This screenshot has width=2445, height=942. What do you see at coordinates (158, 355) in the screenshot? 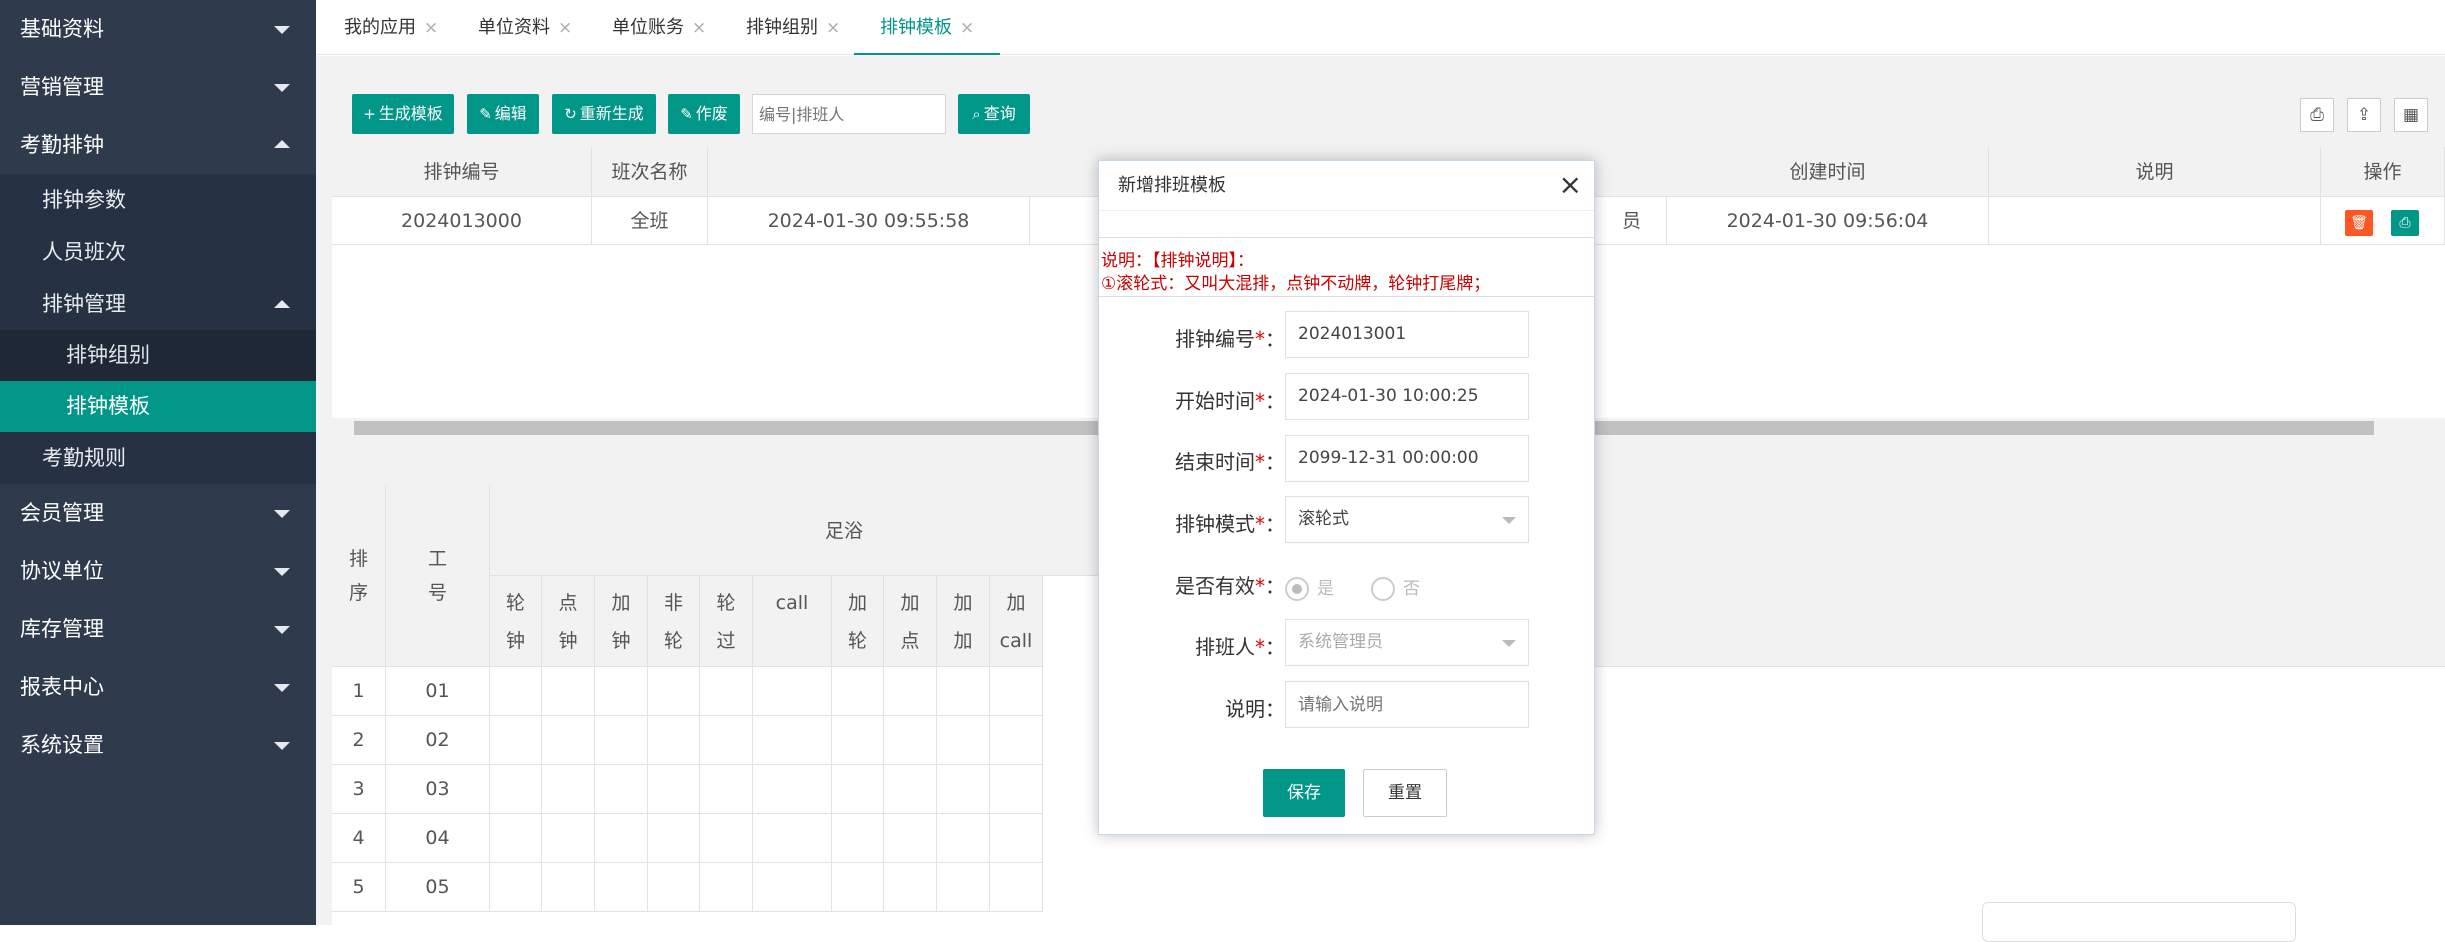
I see `menu-schedule-groups: 排钟组别` at bounding box center [158, 355].